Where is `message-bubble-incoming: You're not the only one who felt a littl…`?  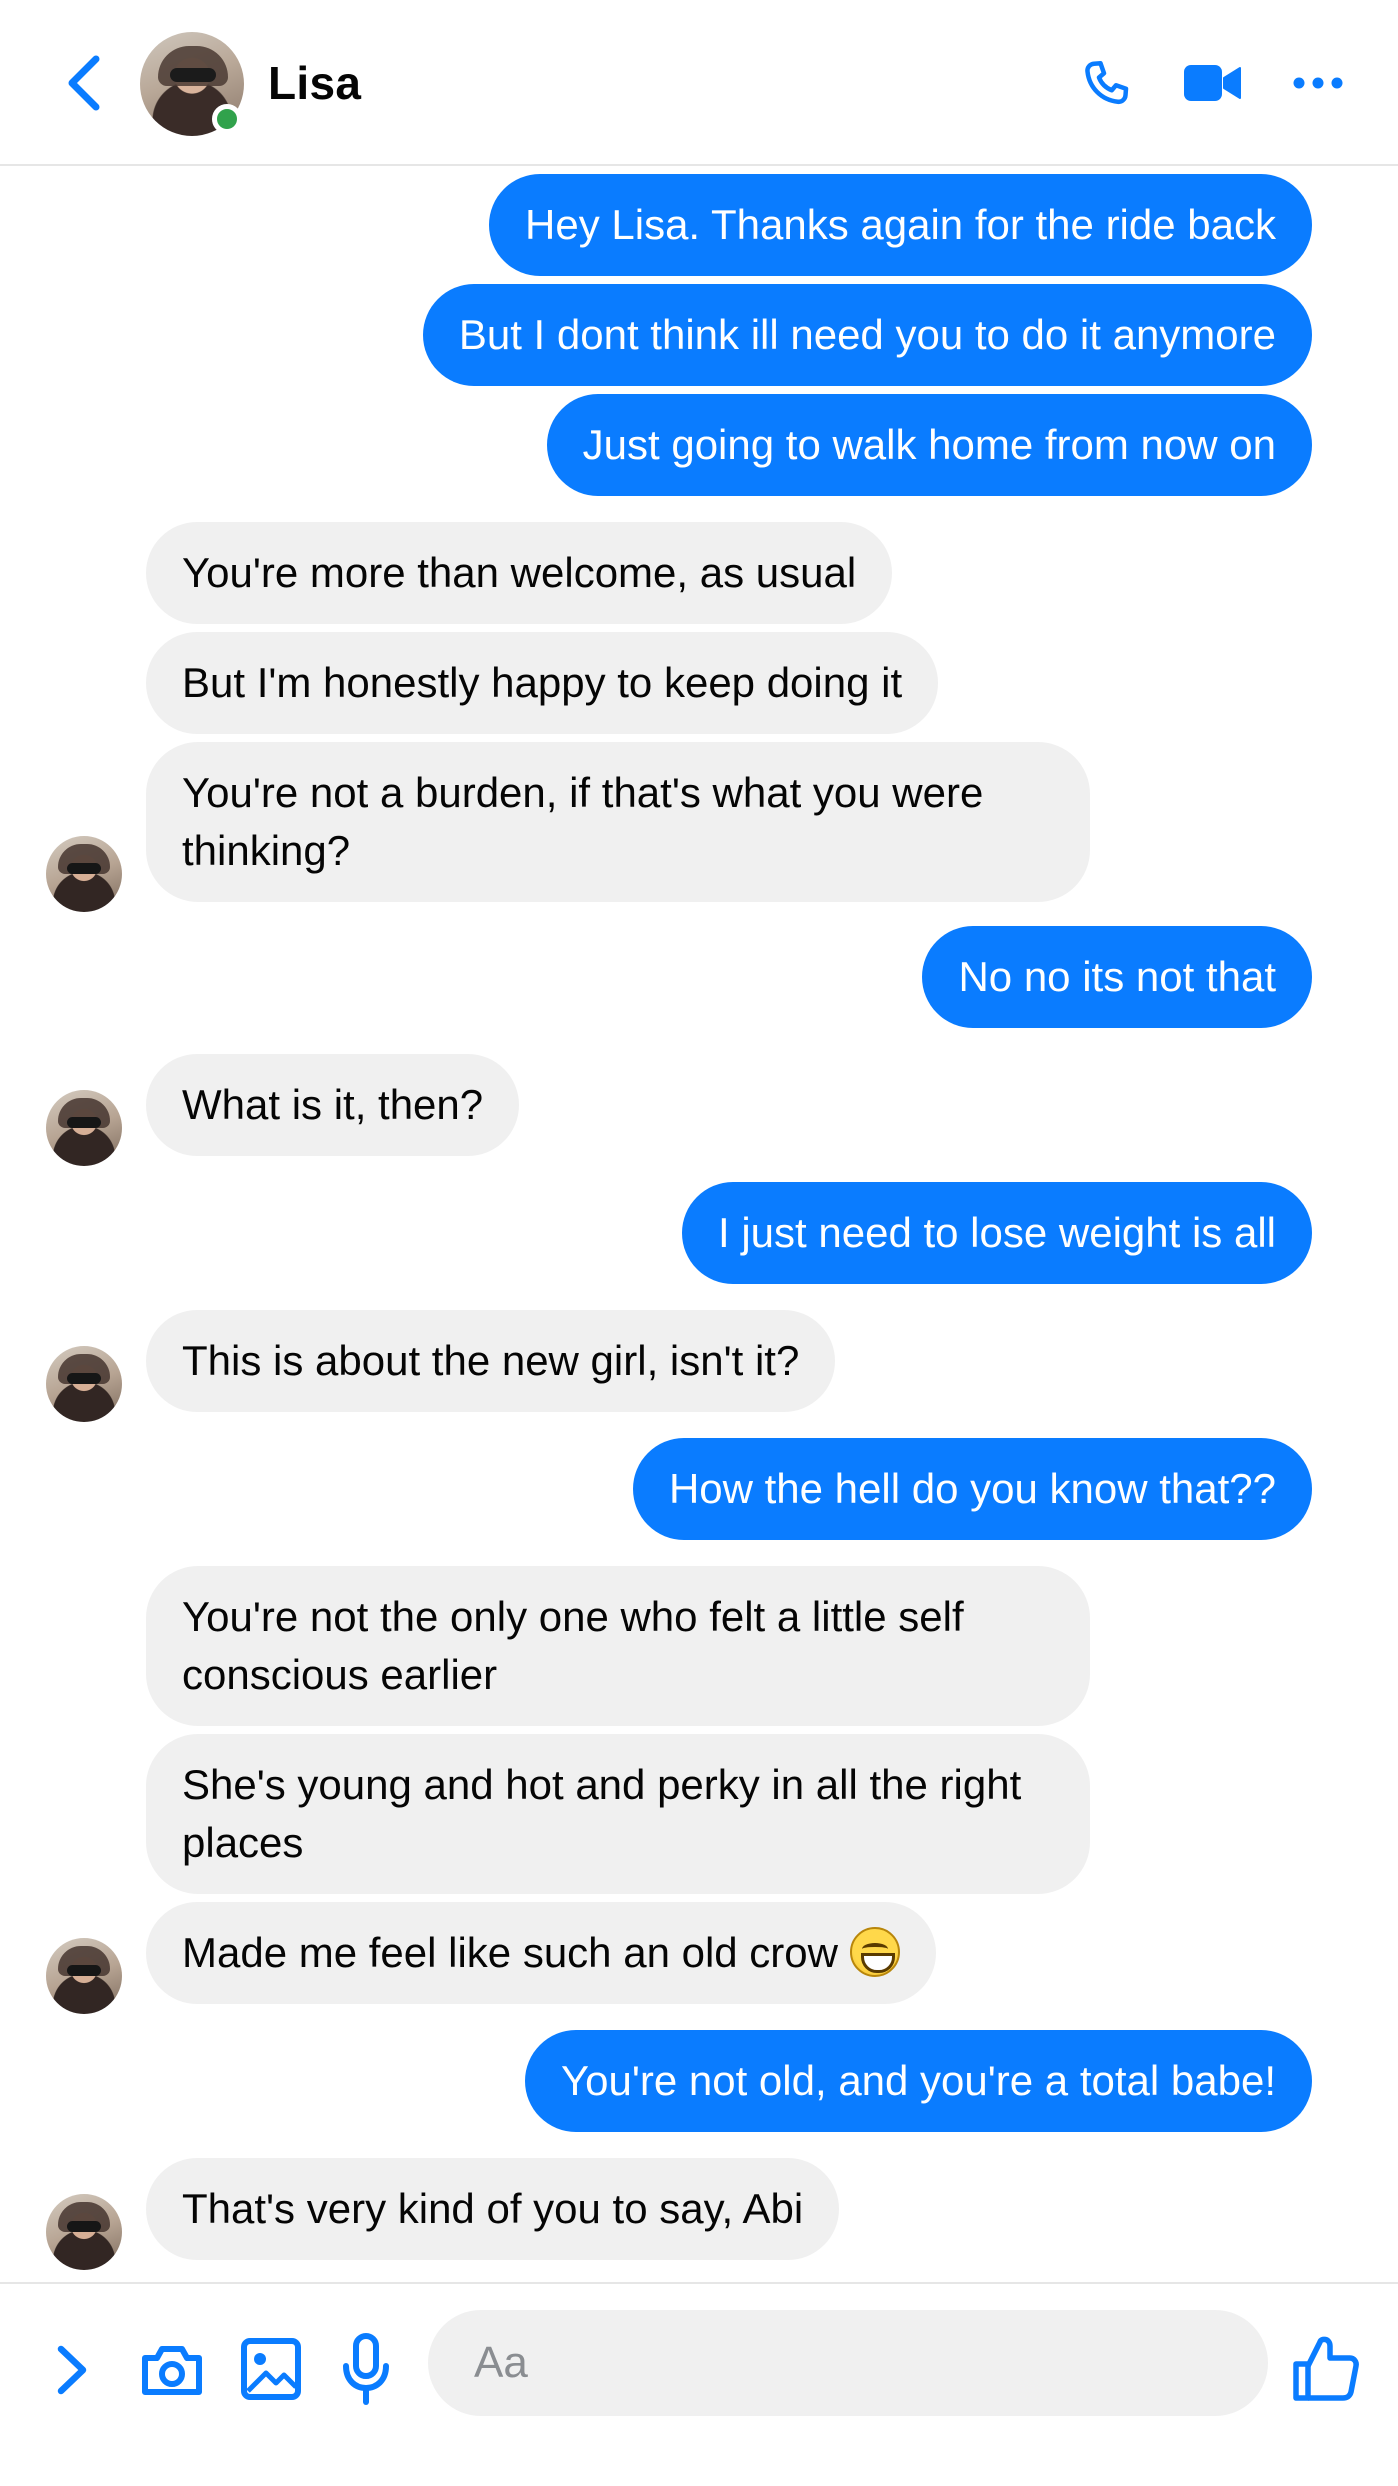 message-bubble-incoming: You're not the only one who felt a littl… is located at coordinates (618, 1646).